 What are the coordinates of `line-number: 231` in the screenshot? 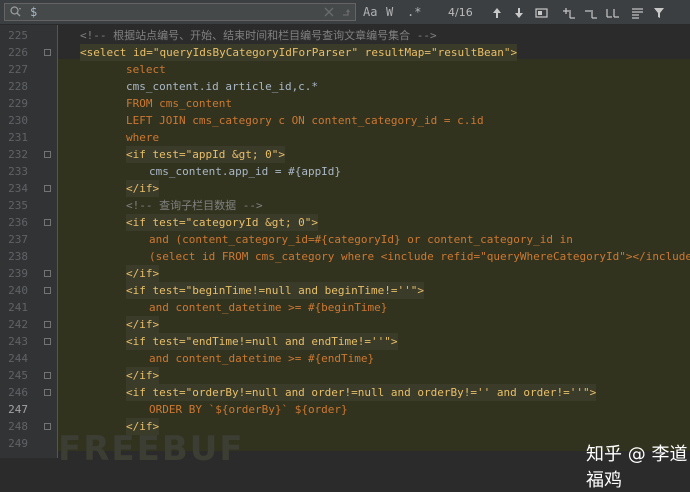 It's located at (18, 137).